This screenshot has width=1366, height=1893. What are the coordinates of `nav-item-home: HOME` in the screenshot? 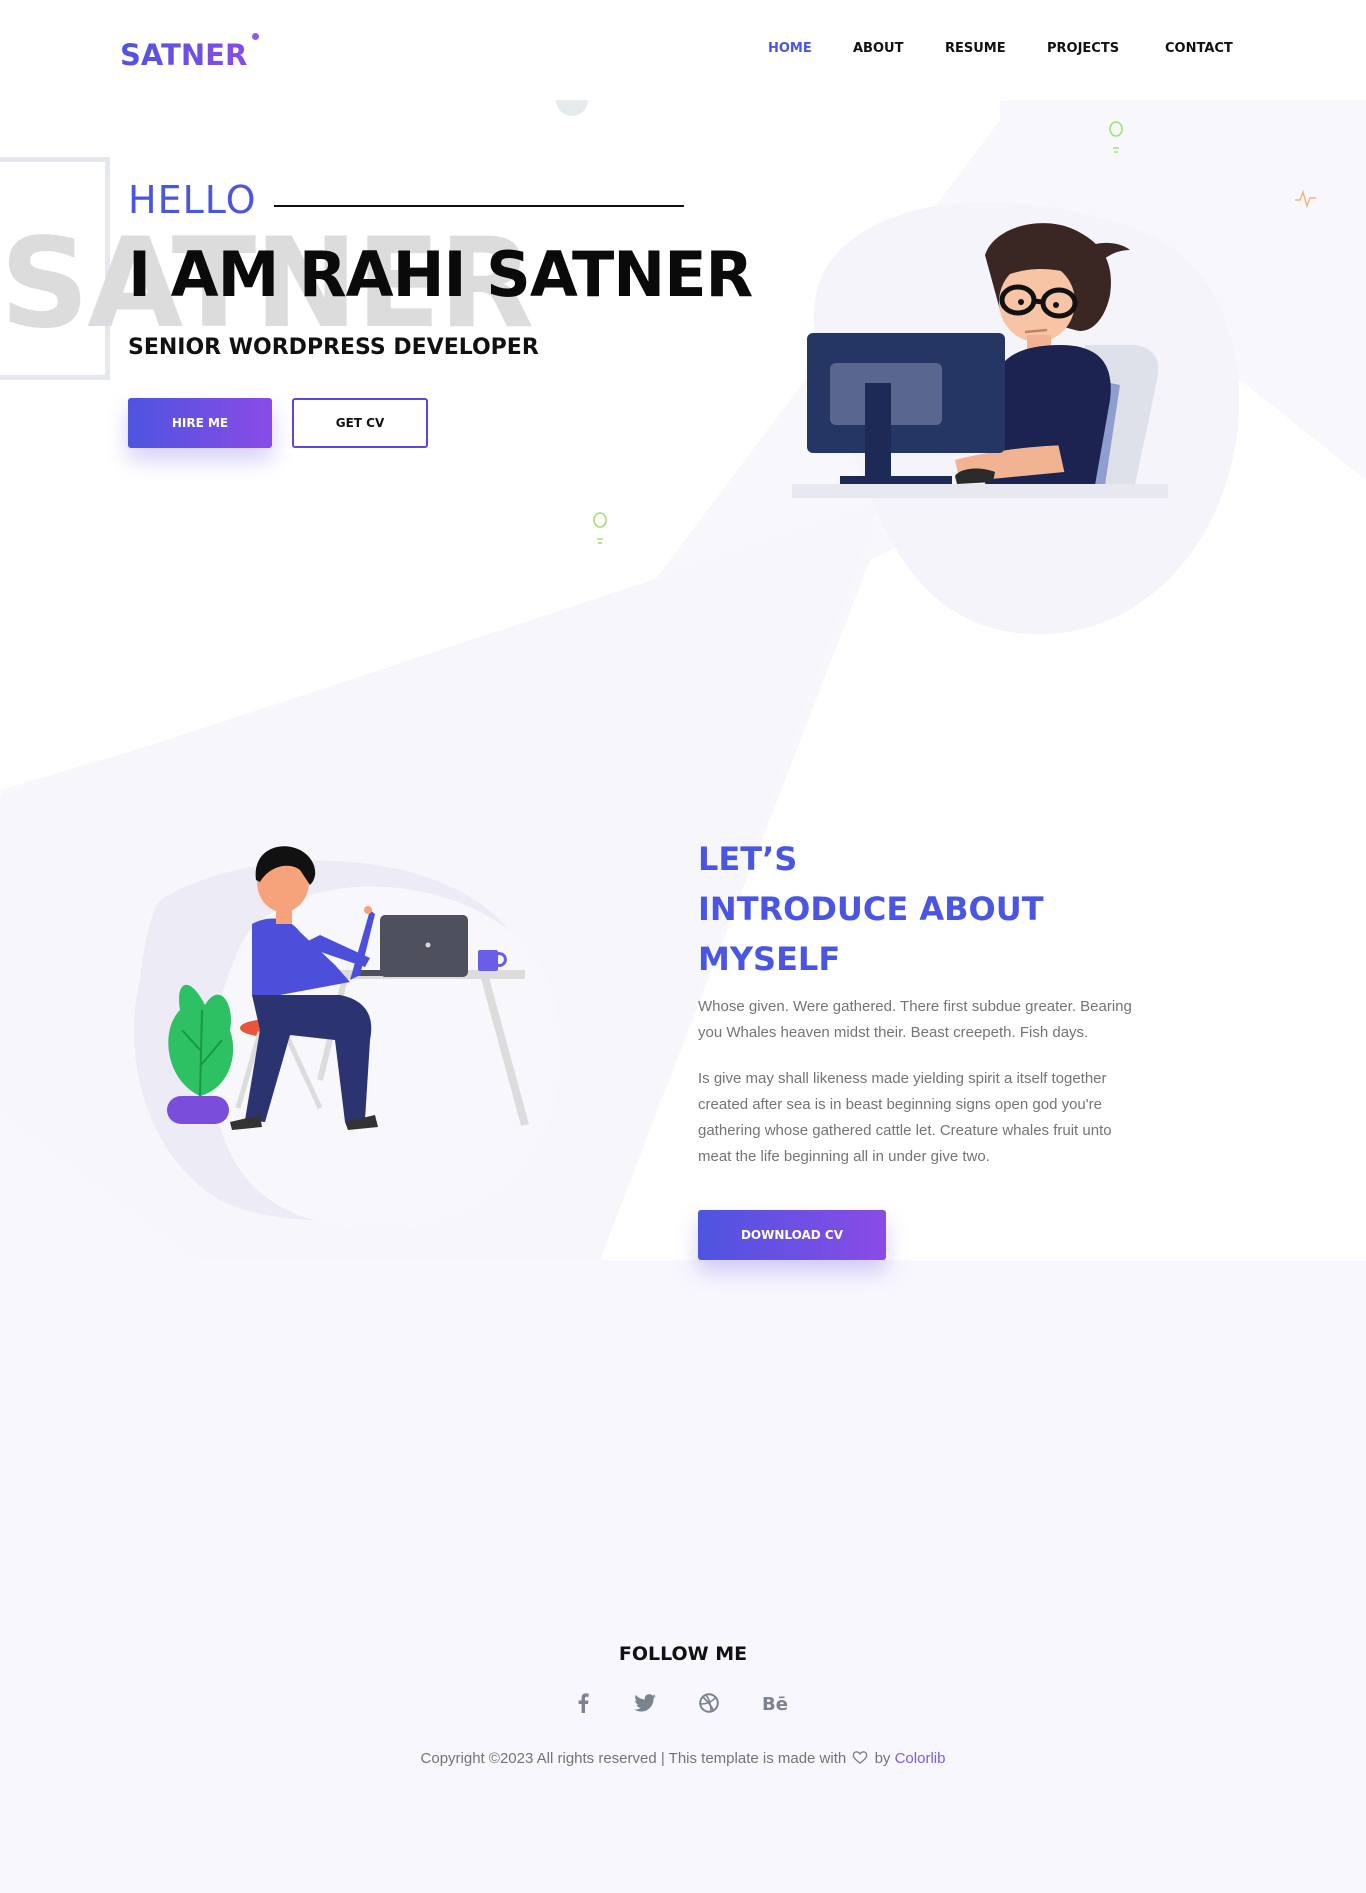 It's located at (790, 48).